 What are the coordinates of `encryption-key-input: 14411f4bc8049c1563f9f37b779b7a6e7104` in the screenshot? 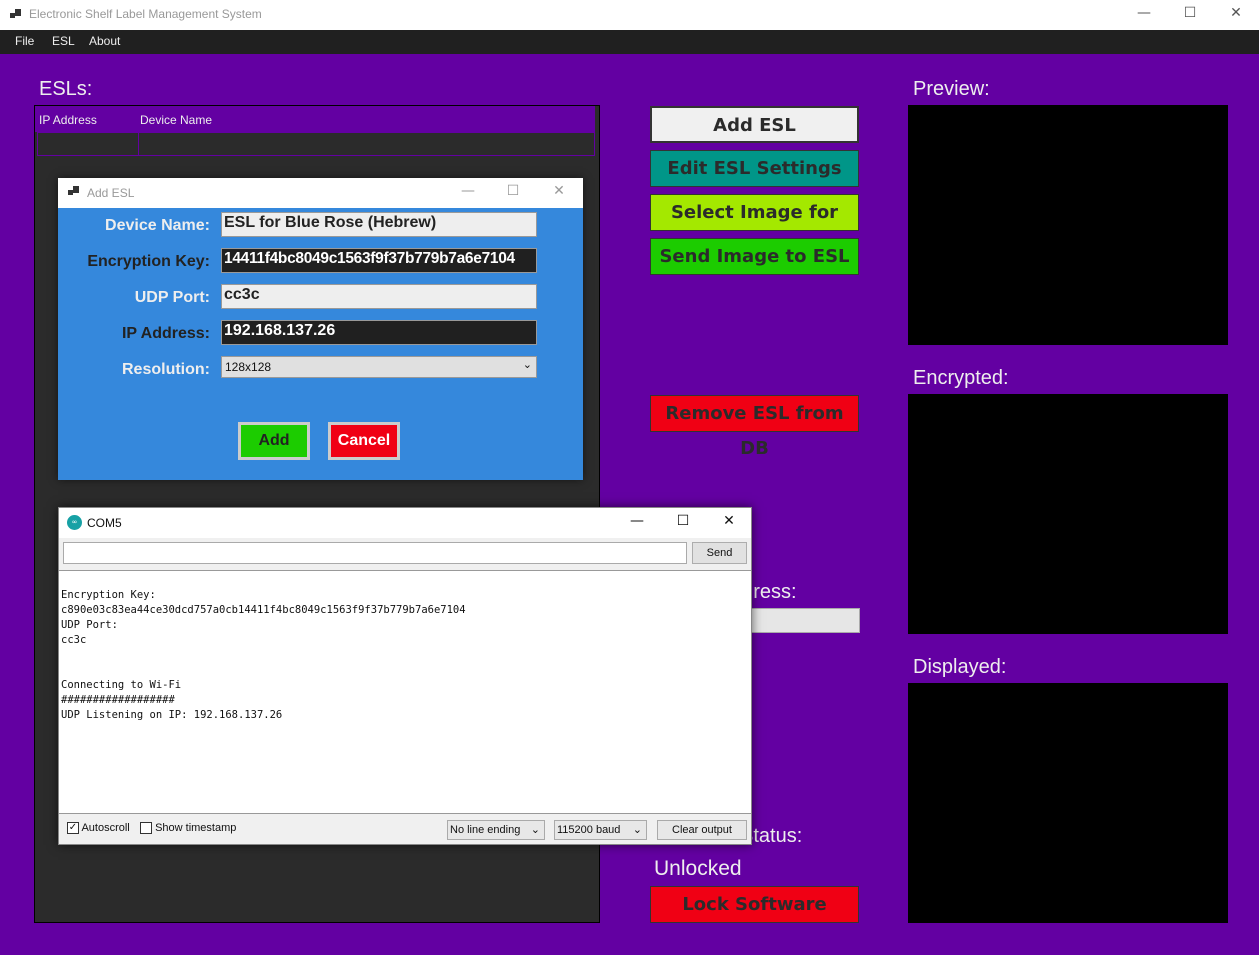 It's located at (379, 260).